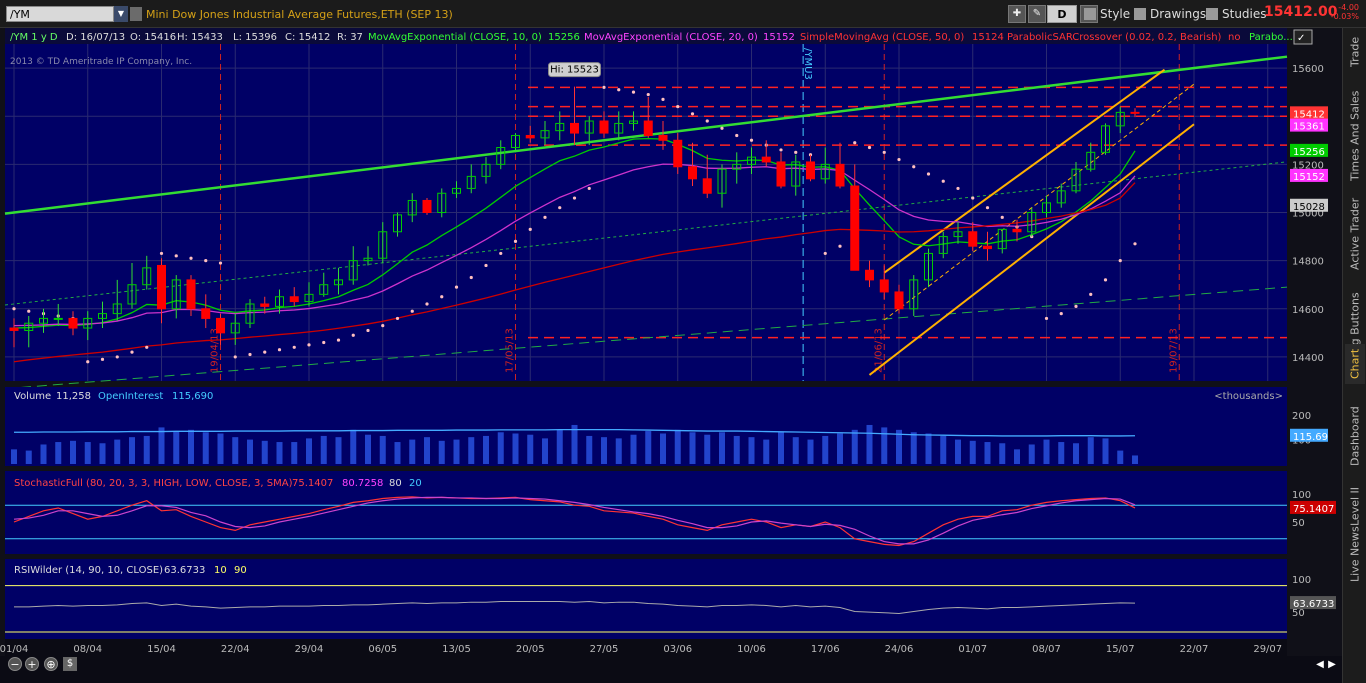  Describe the element at coordinates (1355, 136) in the screenshot. I see `tab-times-and-sales: Times And Sales` at that location.